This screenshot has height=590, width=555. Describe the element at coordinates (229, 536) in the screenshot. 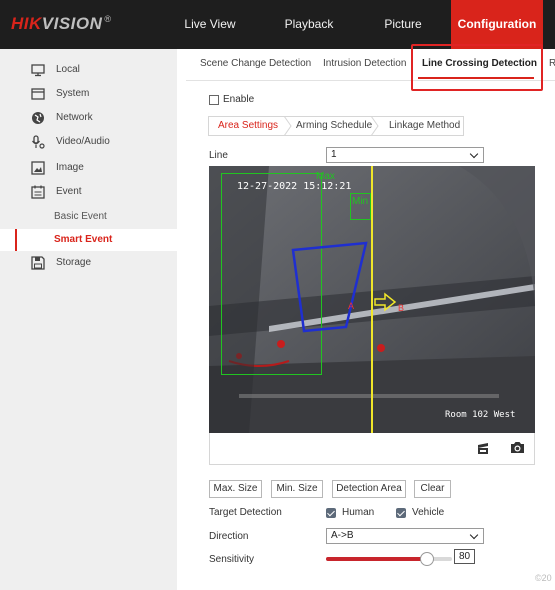

I see `direction-label: Direction` at that location.